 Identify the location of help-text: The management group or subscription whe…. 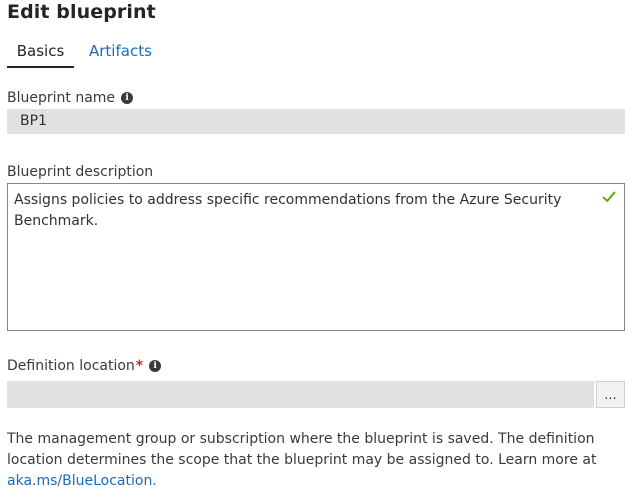
(302, 449).